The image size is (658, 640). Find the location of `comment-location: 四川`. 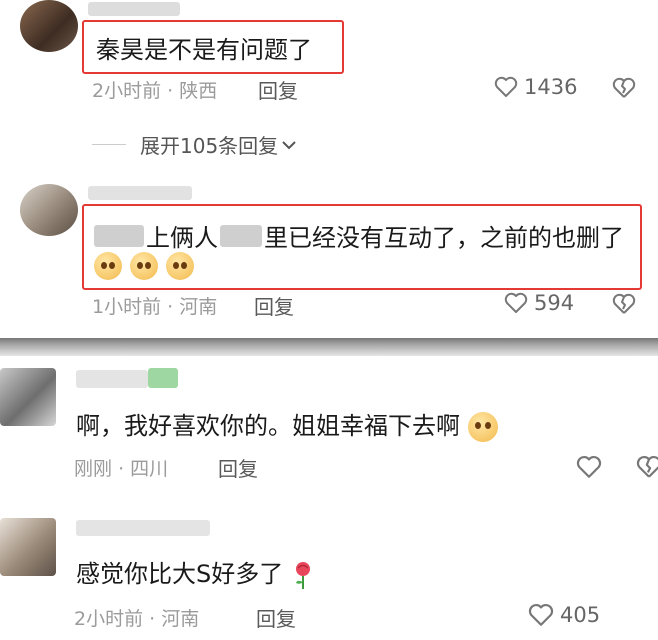

comment-location: 四川 is located at coordinates (149, 469).